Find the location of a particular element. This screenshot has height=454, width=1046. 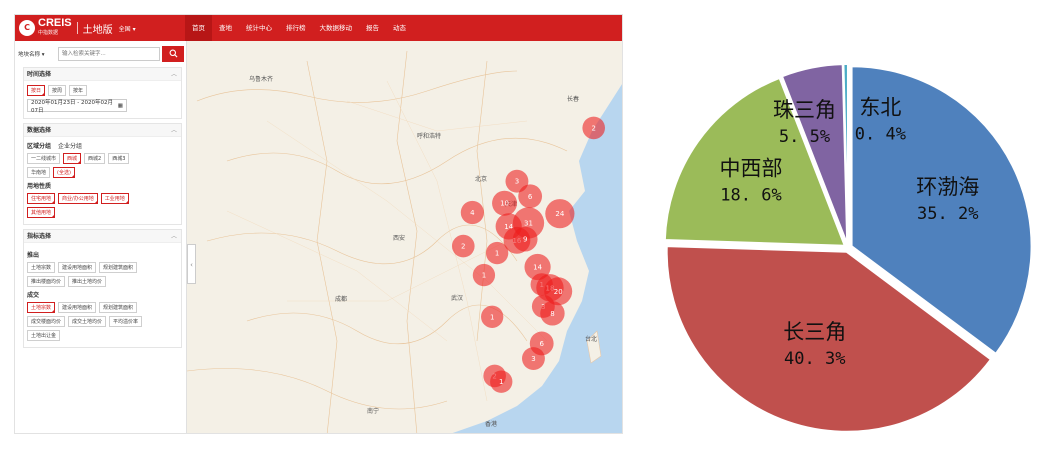

date-range-value: 2020年01月23日 - 2020年02月07日 is located at coordinates (72, 106).